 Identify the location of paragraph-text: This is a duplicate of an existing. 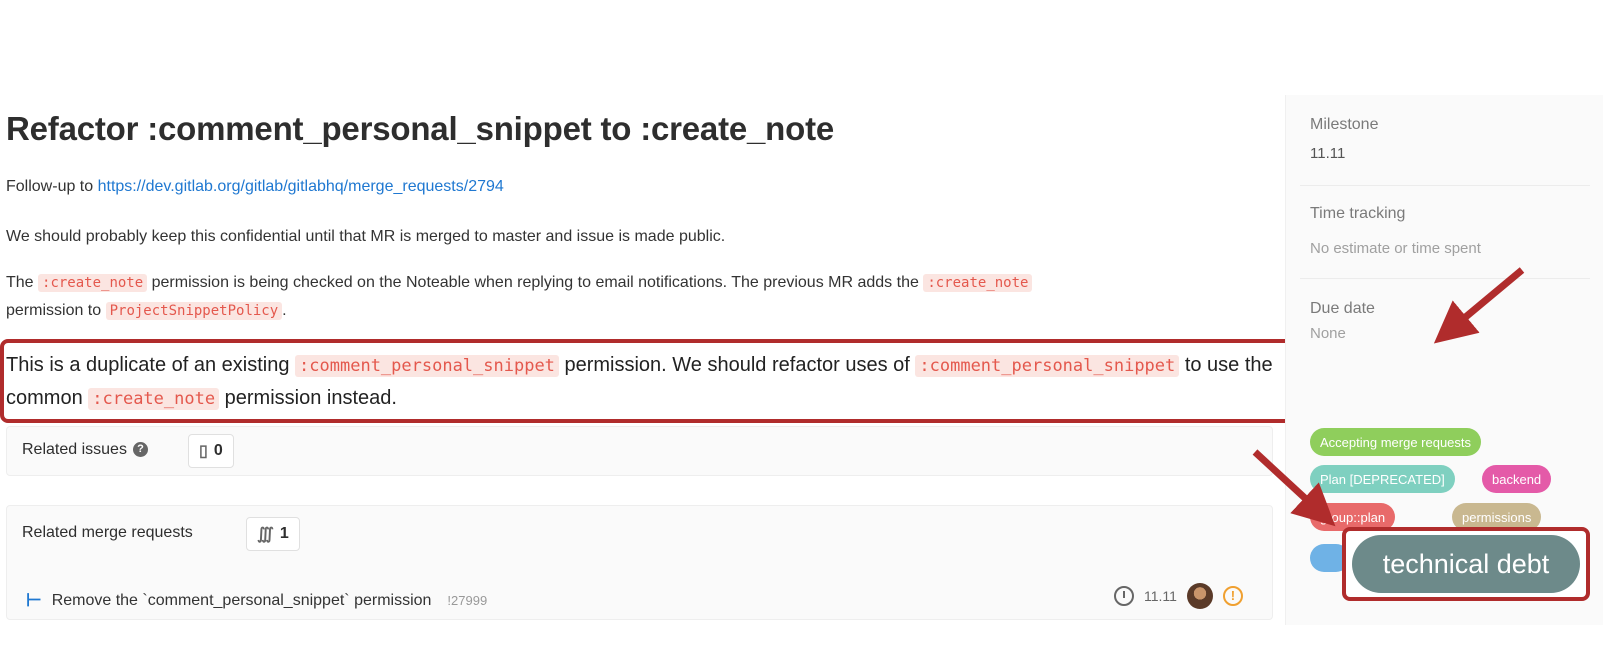
(151, 365).